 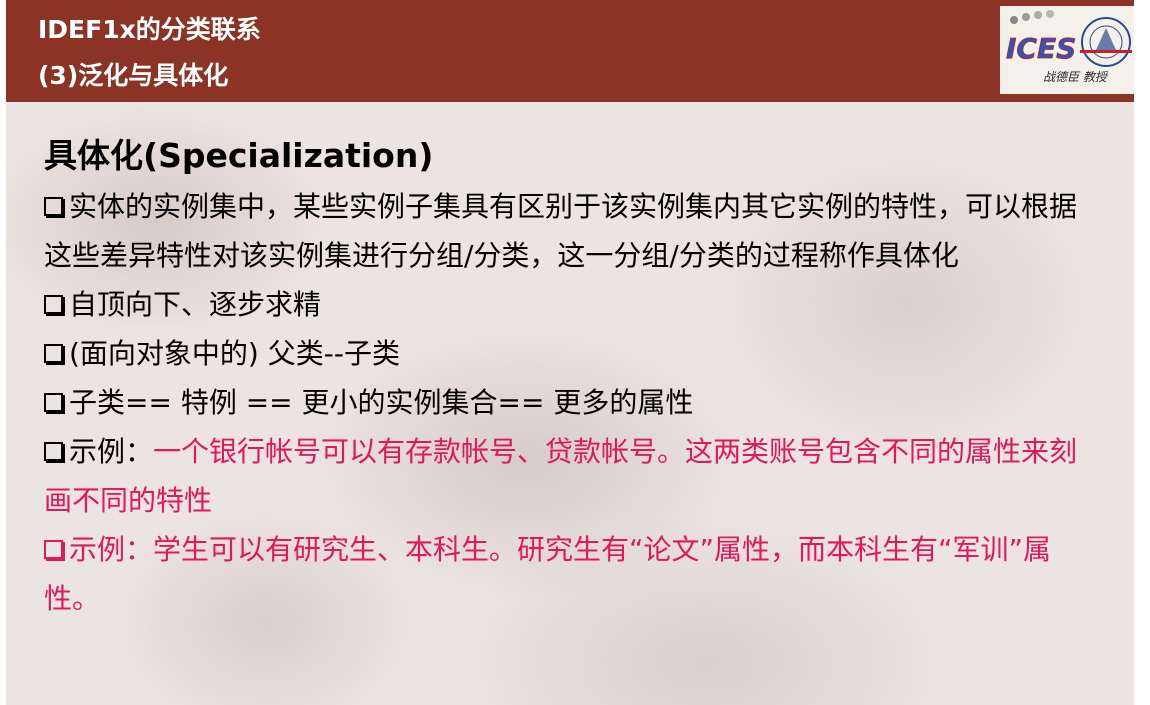 I want to click on bullet-text: 子类== 特例 == 更小的实例集合== 更多的属性, so click(x=381, y=402).